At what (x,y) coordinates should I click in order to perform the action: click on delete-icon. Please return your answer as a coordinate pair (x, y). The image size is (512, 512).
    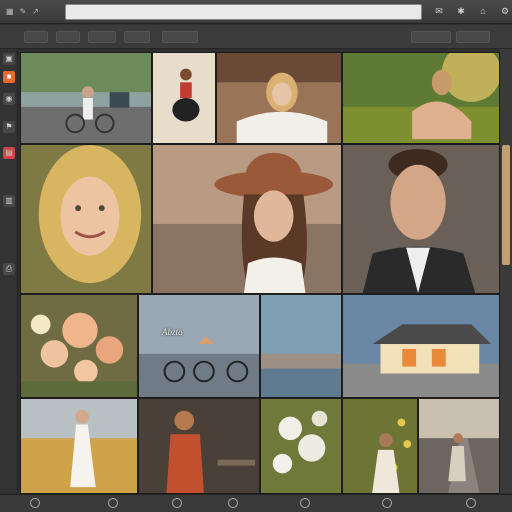
    Looking at the image, I should click on (471, 503).